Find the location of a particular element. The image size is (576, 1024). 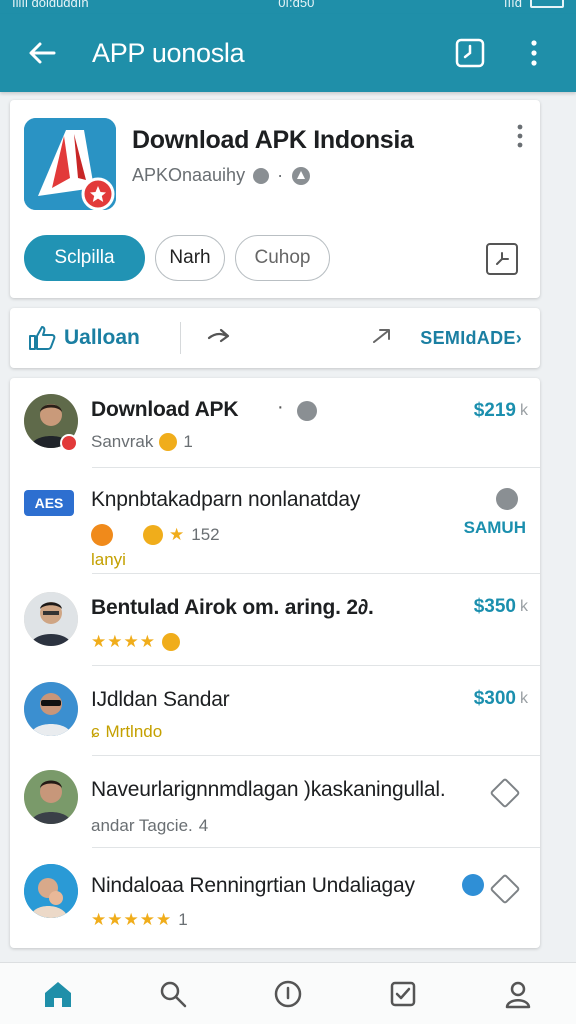

search-icon is located at coordinates (173, 994).